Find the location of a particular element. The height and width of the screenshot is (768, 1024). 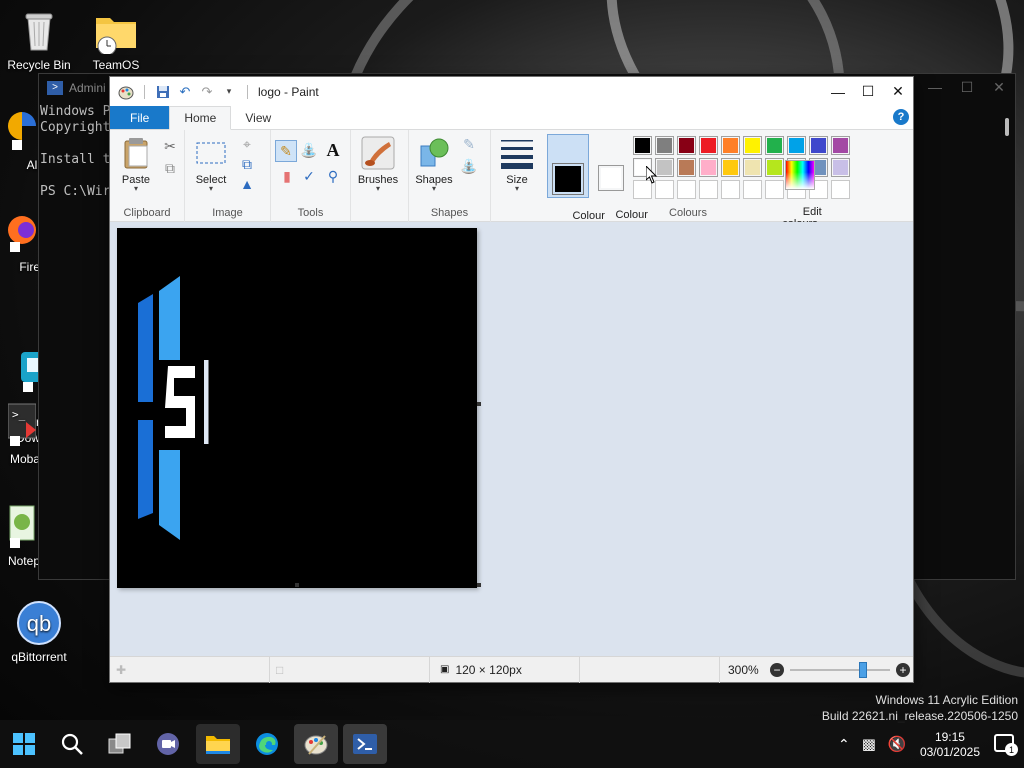

folder-icon is located at coordinates (116, 32).